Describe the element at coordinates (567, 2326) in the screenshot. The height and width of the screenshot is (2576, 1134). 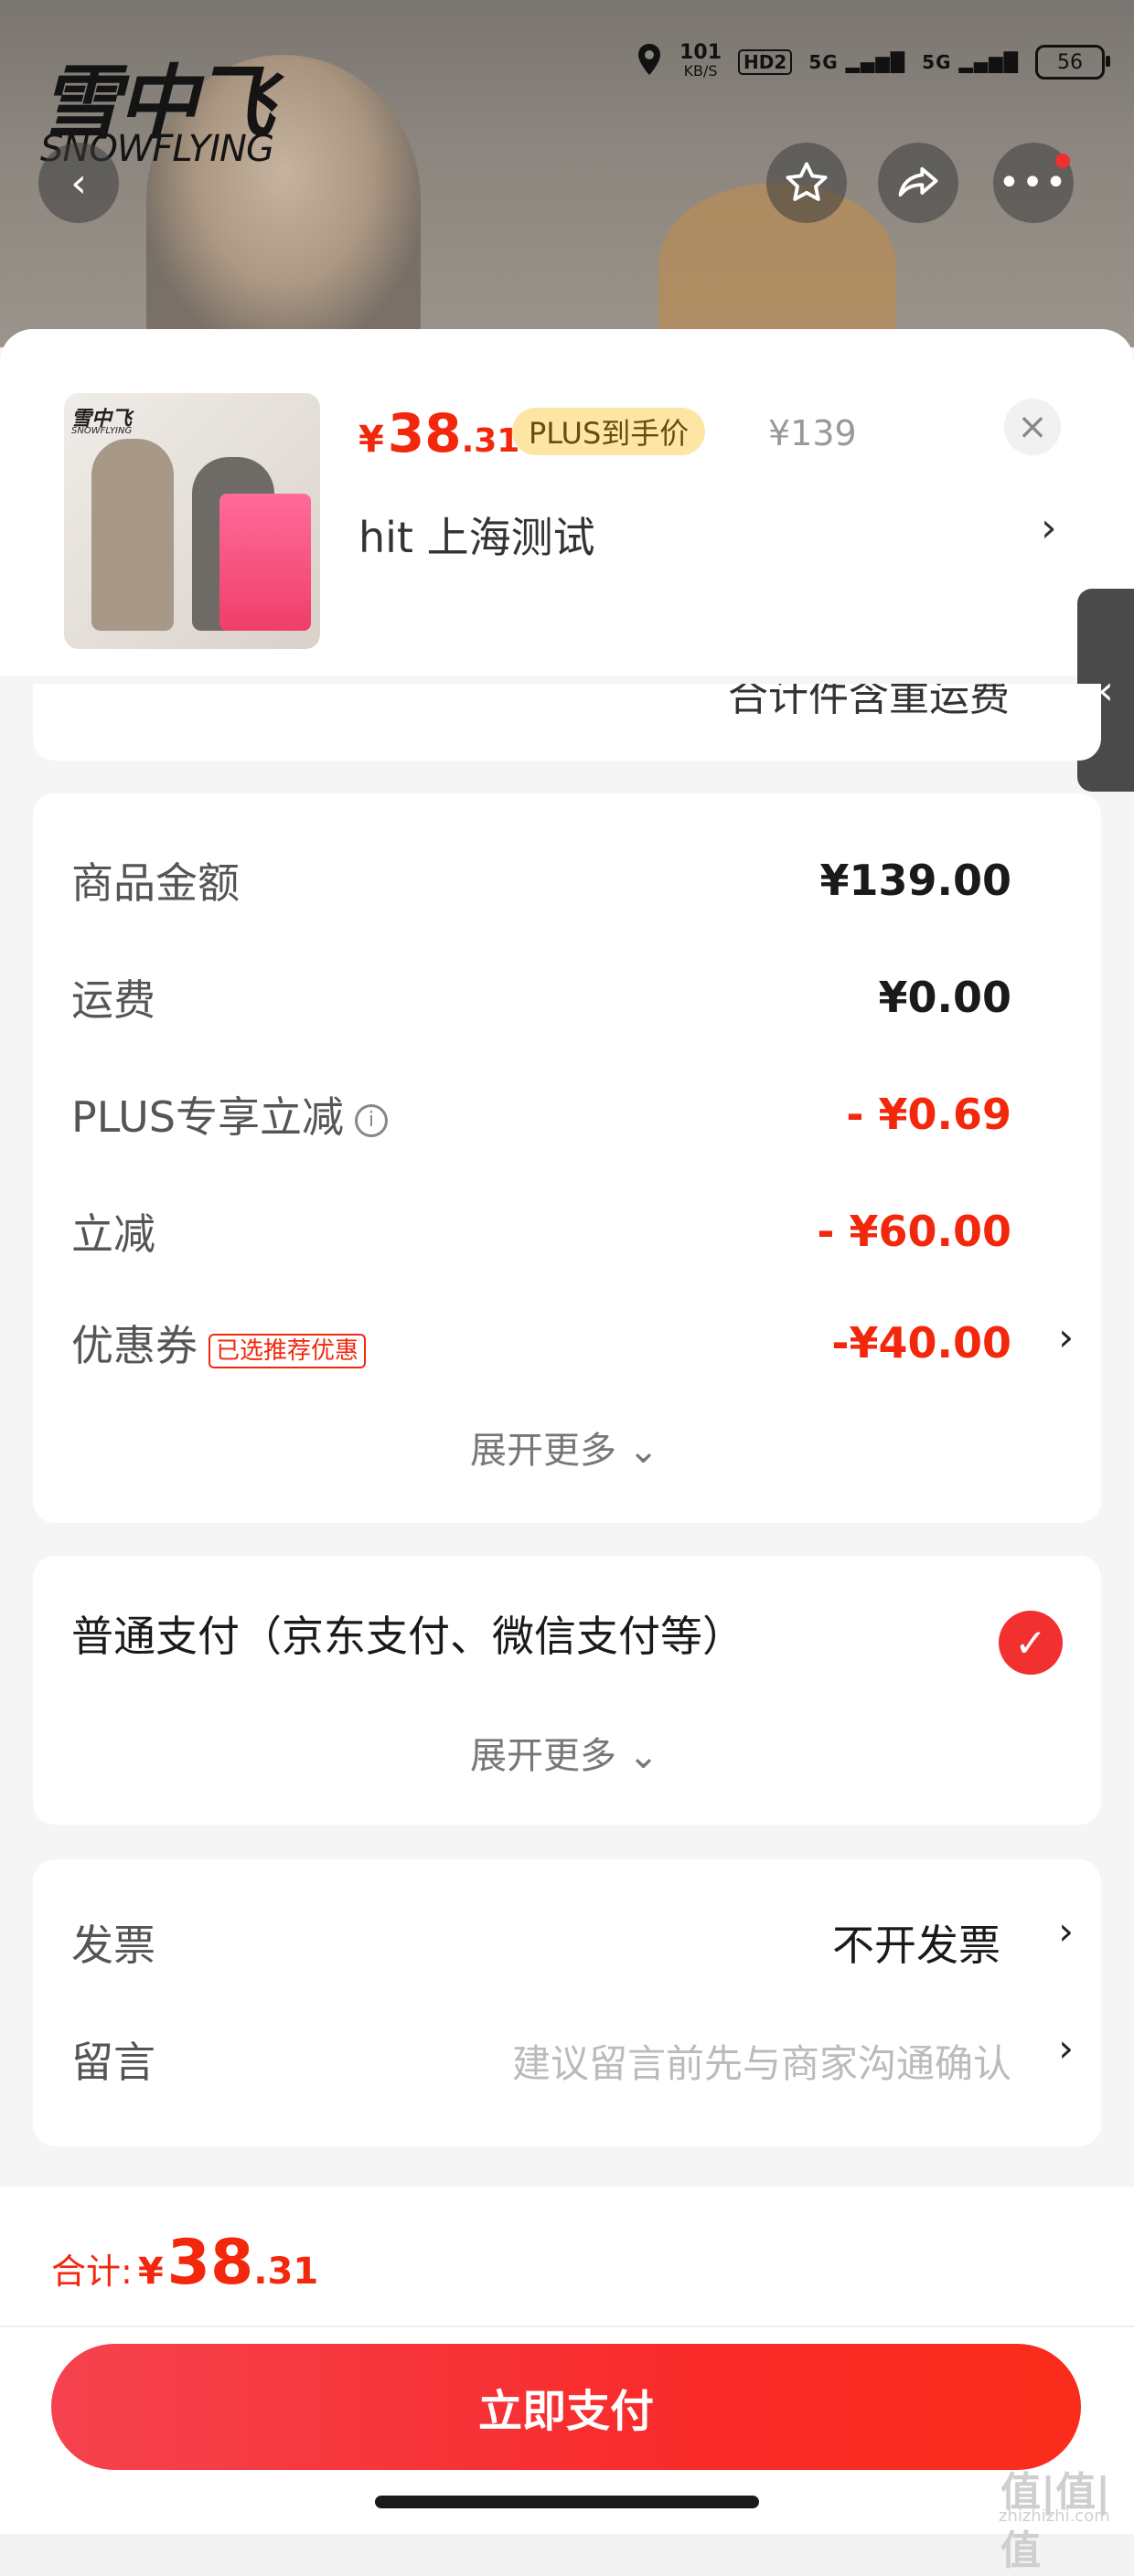
I see `divider` at that location.